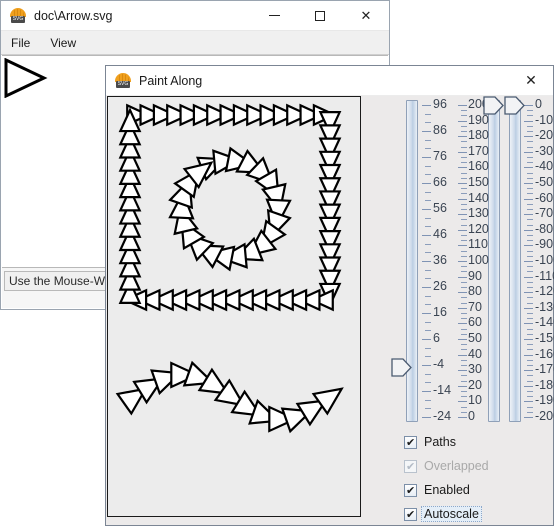 The height and width of the screenshot is (526, 554). Describe the element at coordinates (538, 104) in the screenshot. I see `slider-tick-label: 0` at that location.